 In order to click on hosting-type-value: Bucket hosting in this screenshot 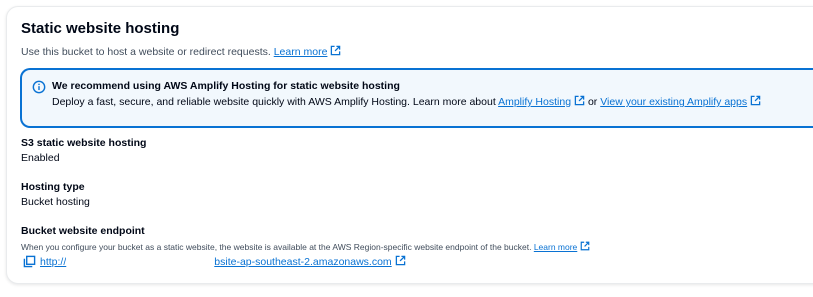, I will do `click(55, 202)`.